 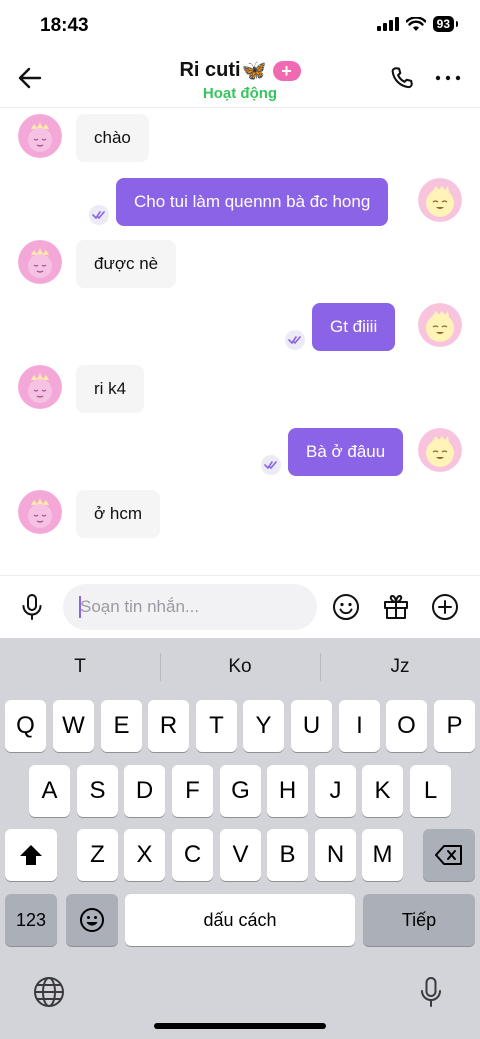 I want to click on key-r: R, so click(x=168, y=726).